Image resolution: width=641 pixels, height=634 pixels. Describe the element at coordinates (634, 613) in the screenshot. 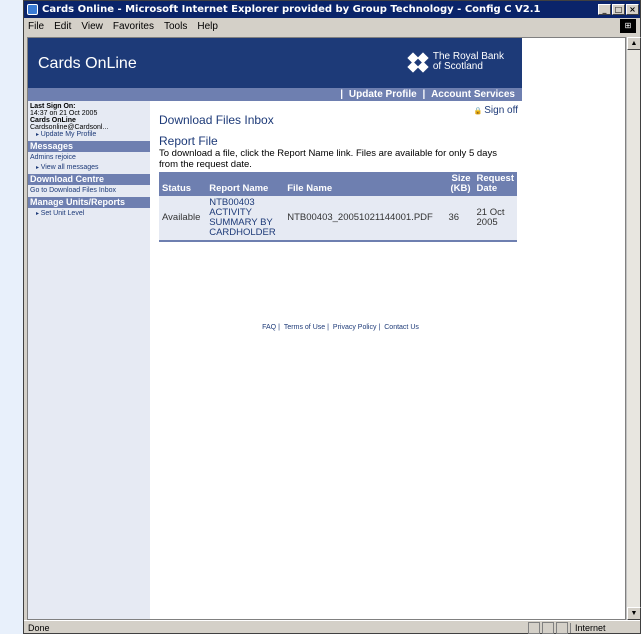

I see `scroll-down-icon: ▼` at that location.